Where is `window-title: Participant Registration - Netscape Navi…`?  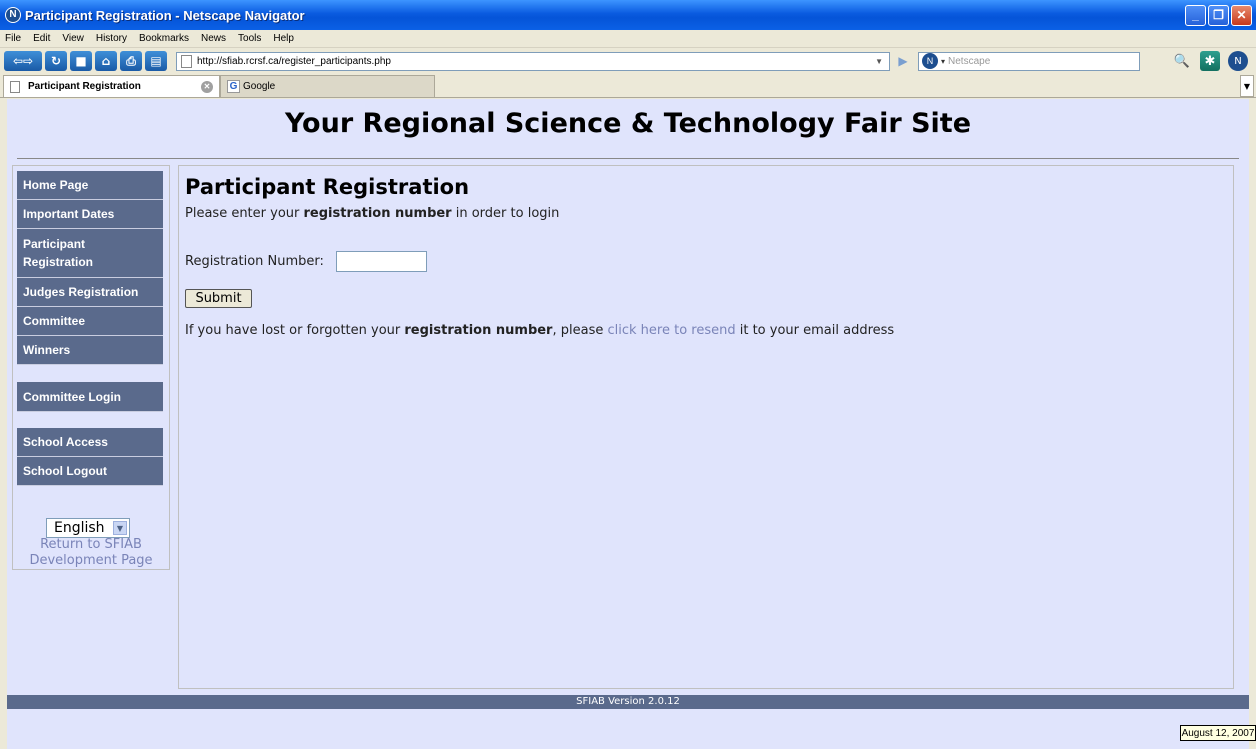 window-title: Participant Registration - Netscape Navi… is located at coordinates (165, 15).